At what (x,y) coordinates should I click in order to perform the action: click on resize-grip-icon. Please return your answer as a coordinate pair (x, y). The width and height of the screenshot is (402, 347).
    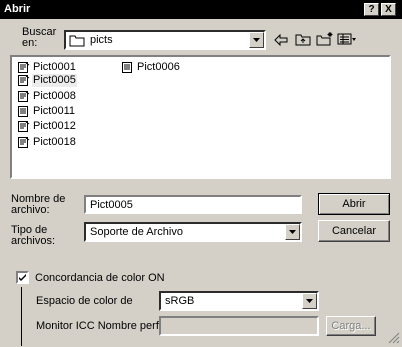
    Looking at the image, I should click on (394, 339).